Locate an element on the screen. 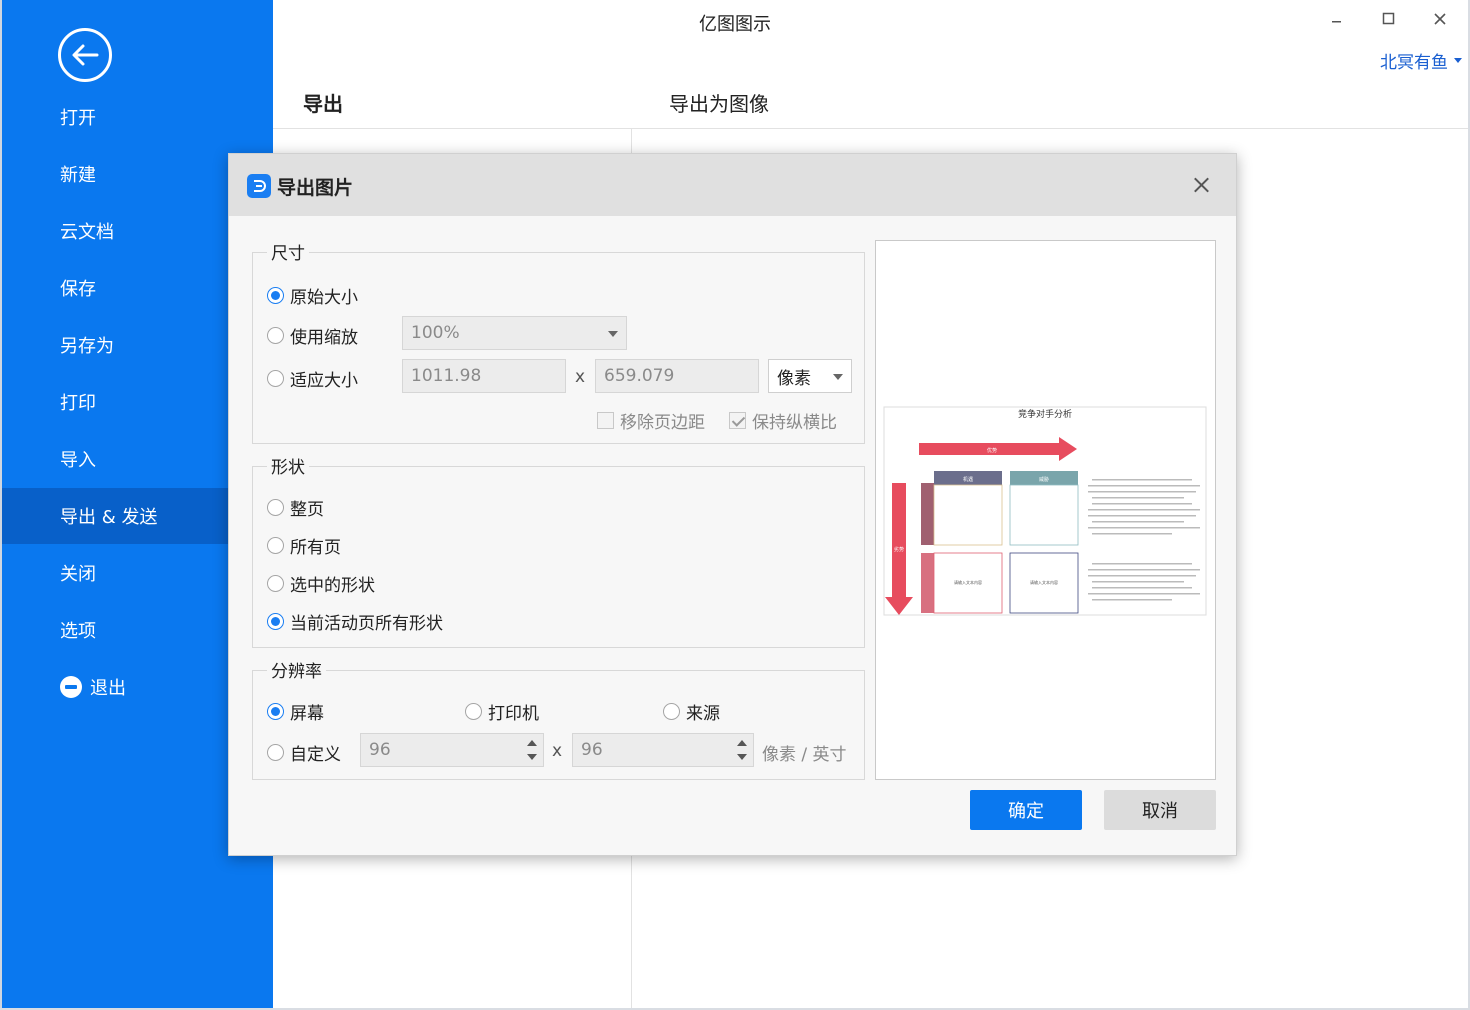  close-icon is located at coordinates (1440, 19).